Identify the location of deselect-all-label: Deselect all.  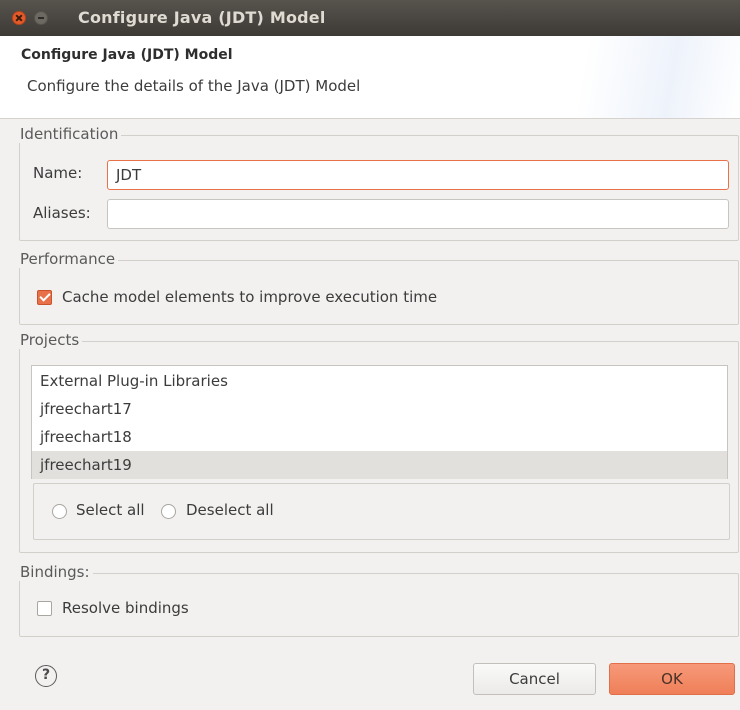
(230, 510).